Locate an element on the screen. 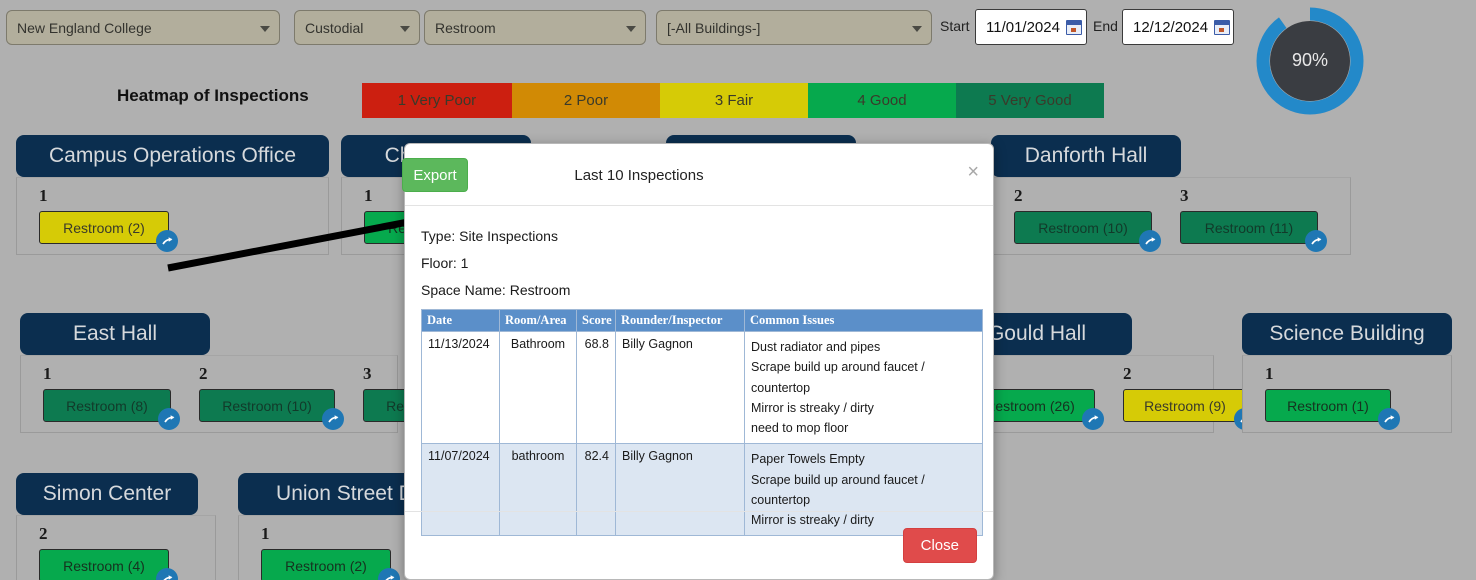 The image size is (1476, 580). space-chip-label: Restroom (10) is located at coordinates (1083, 227).